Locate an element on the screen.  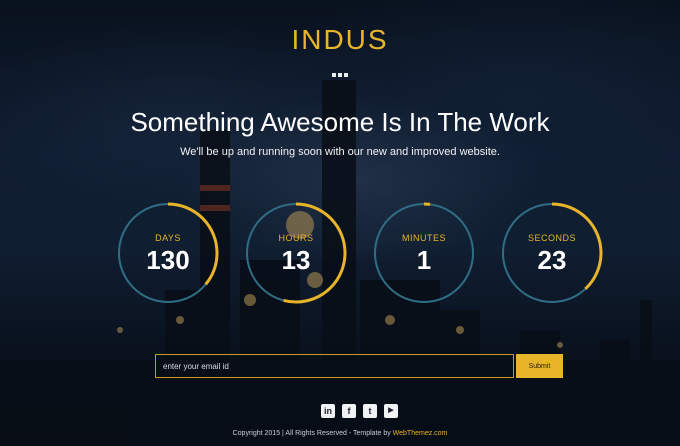
twitter-icon: t is located at coordinates (370, 411).